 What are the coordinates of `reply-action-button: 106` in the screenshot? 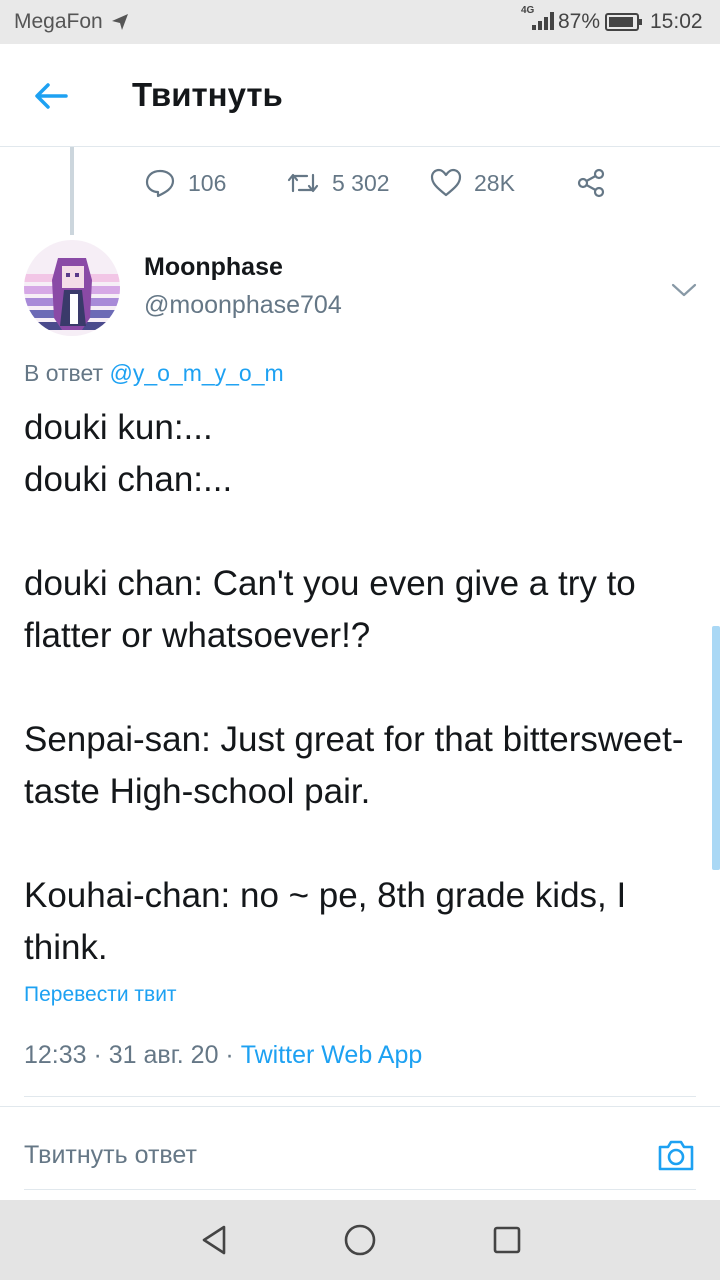 It's located at (185, 183).